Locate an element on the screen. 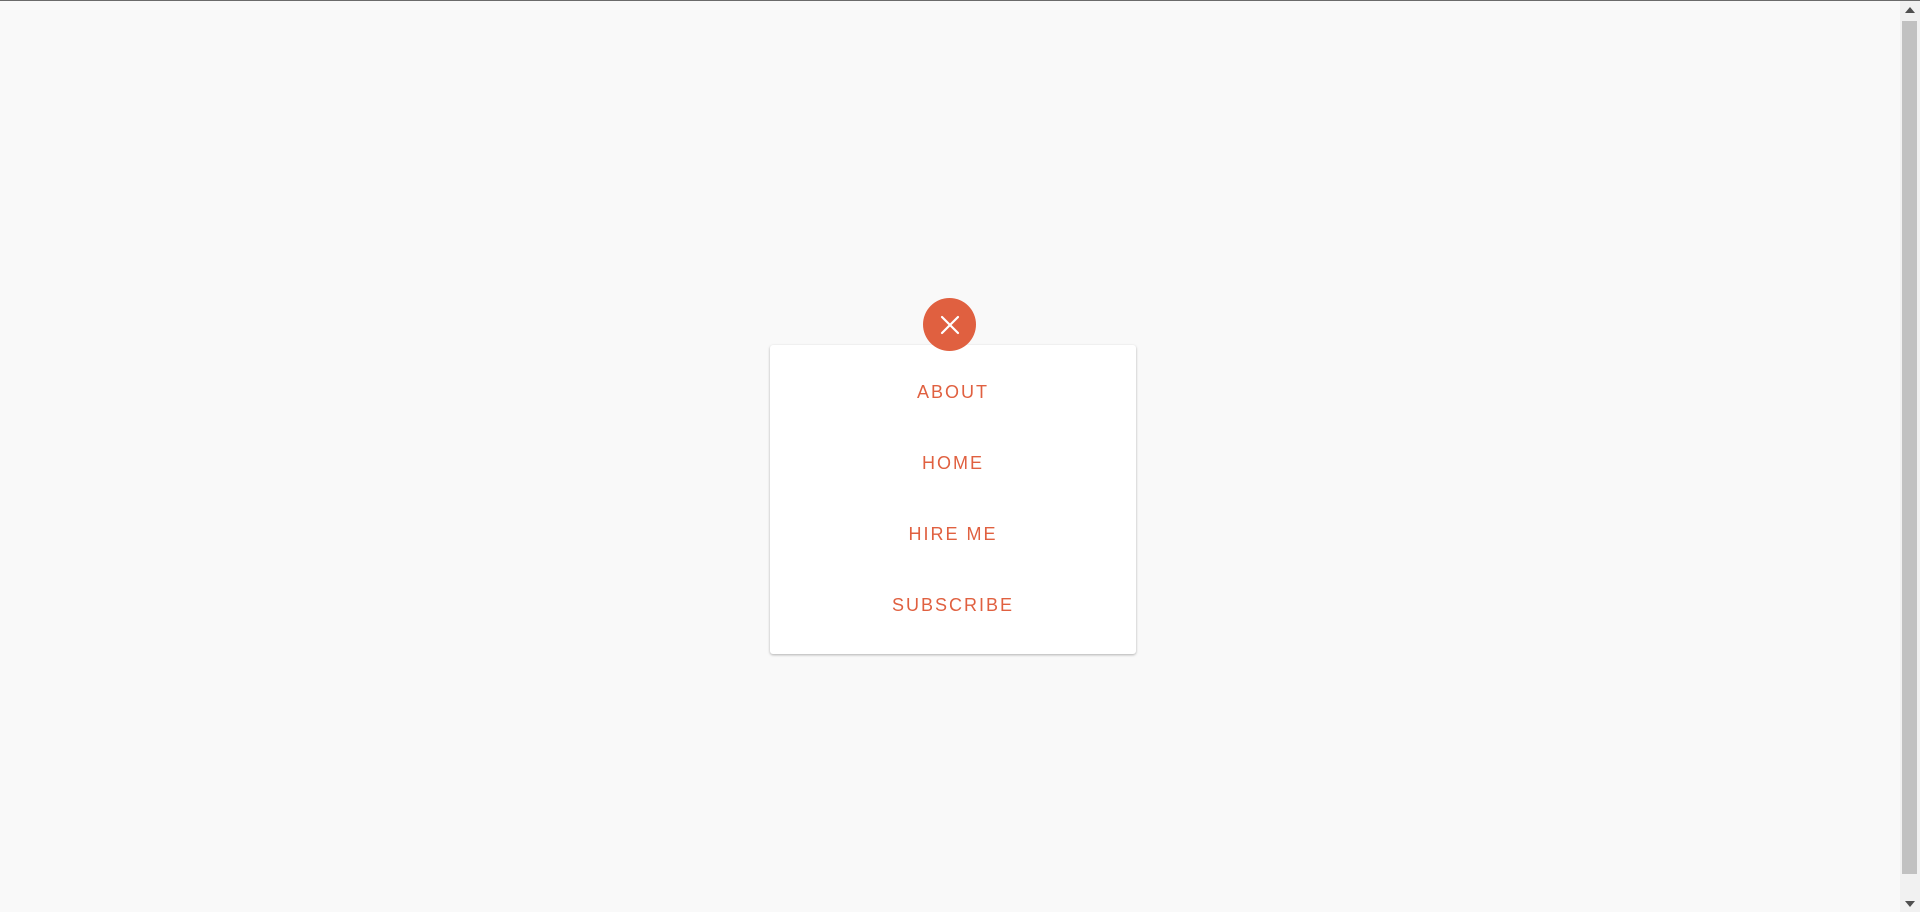 This screenshot has width=1920, height=912. navigation-menu: ABOUT HOME HIRE ME SUBSCRIBE is located at coordinates (953, 499).